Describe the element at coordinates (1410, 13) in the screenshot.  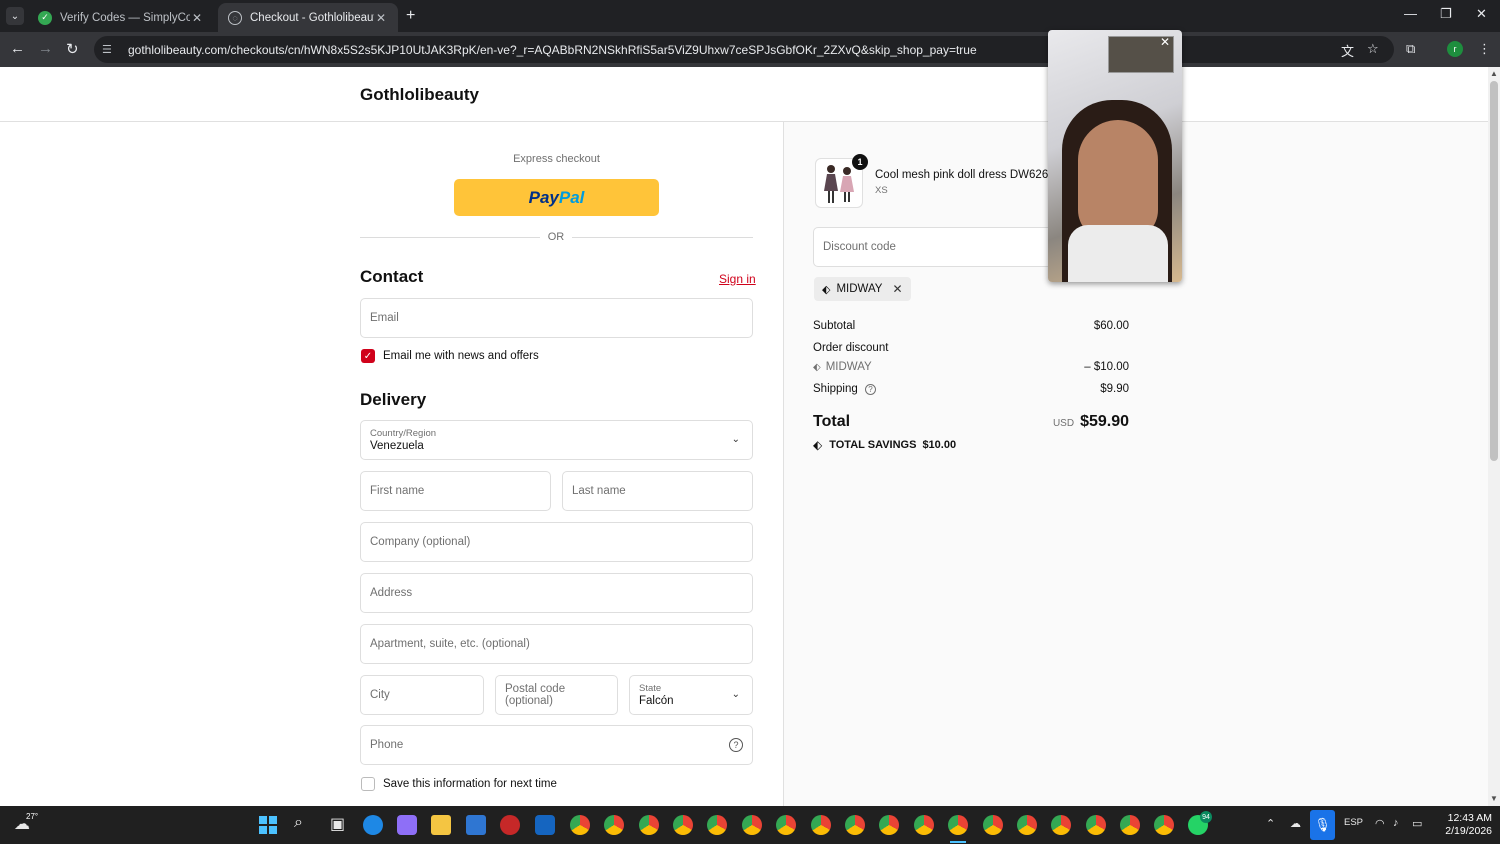
I see `minimize-icon: —` at that location.